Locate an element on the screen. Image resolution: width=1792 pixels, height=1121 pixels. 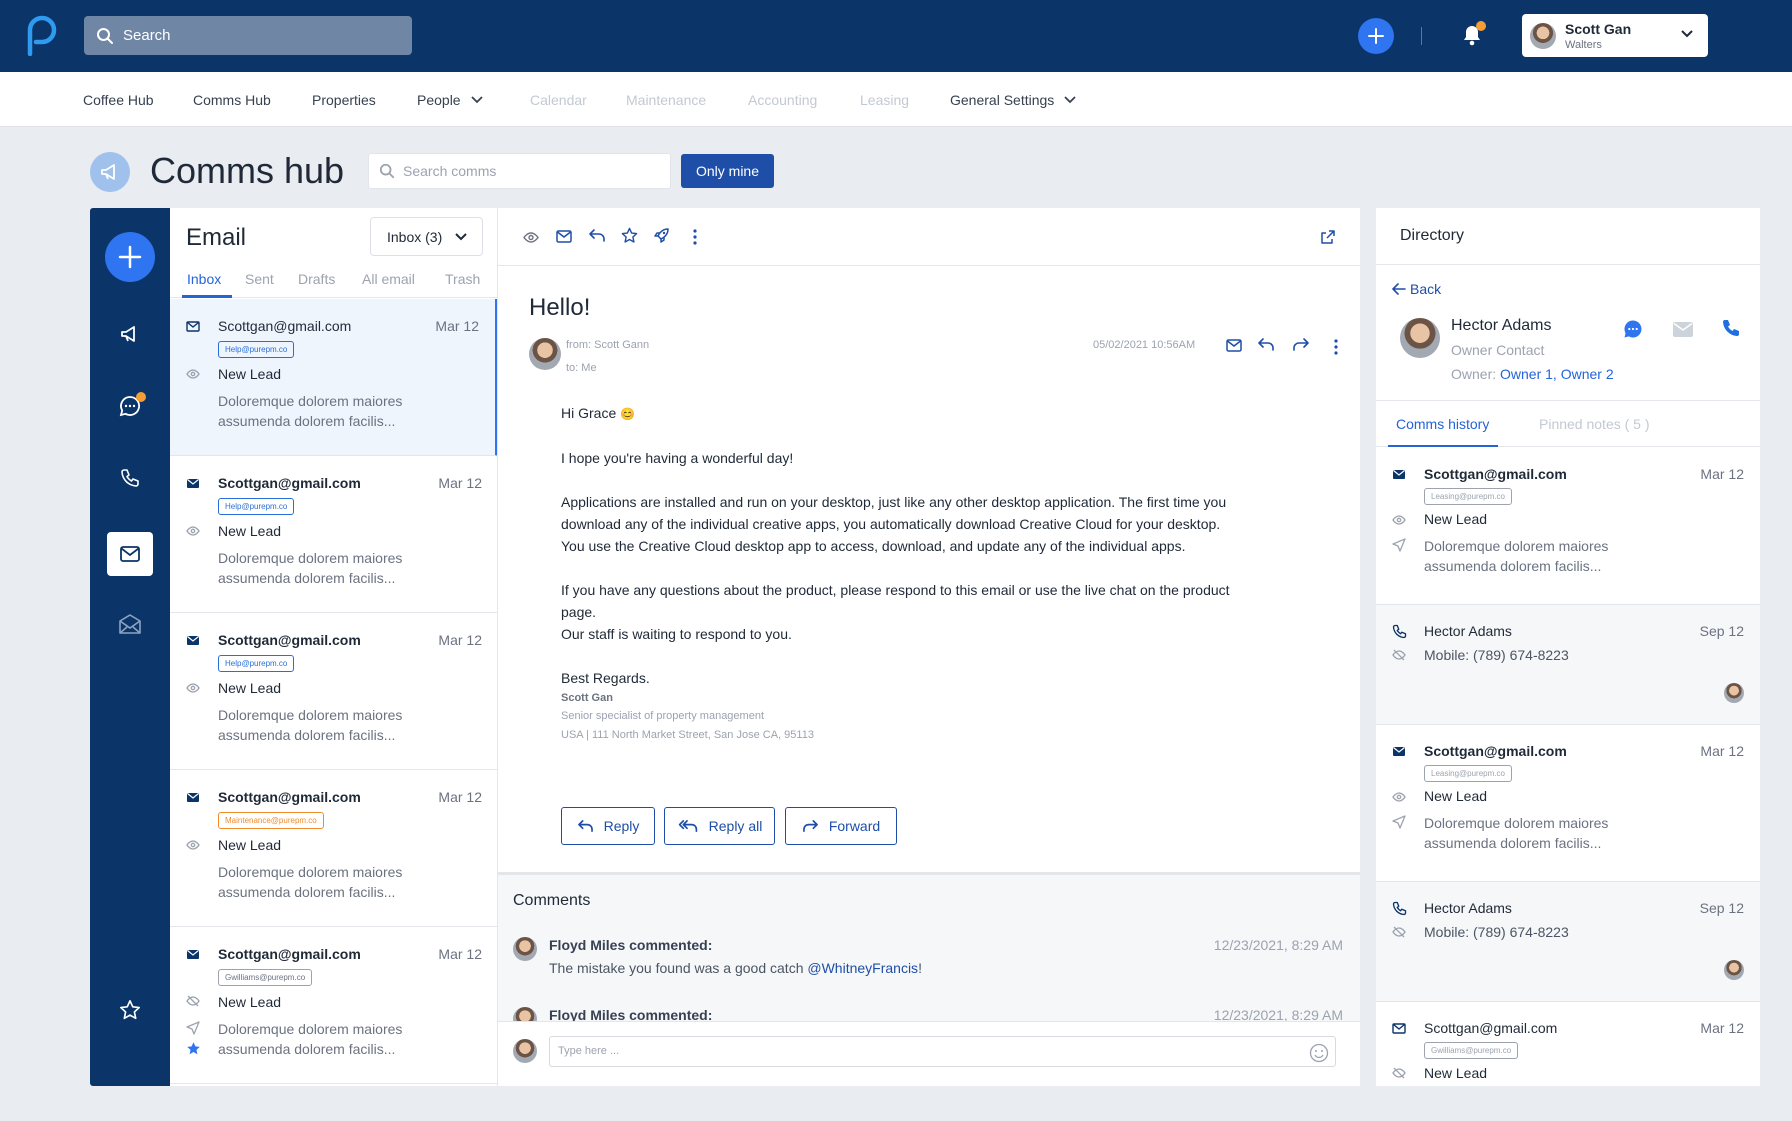
mention-link: @WhitneyFrancis is located at coordinates (862, 968).